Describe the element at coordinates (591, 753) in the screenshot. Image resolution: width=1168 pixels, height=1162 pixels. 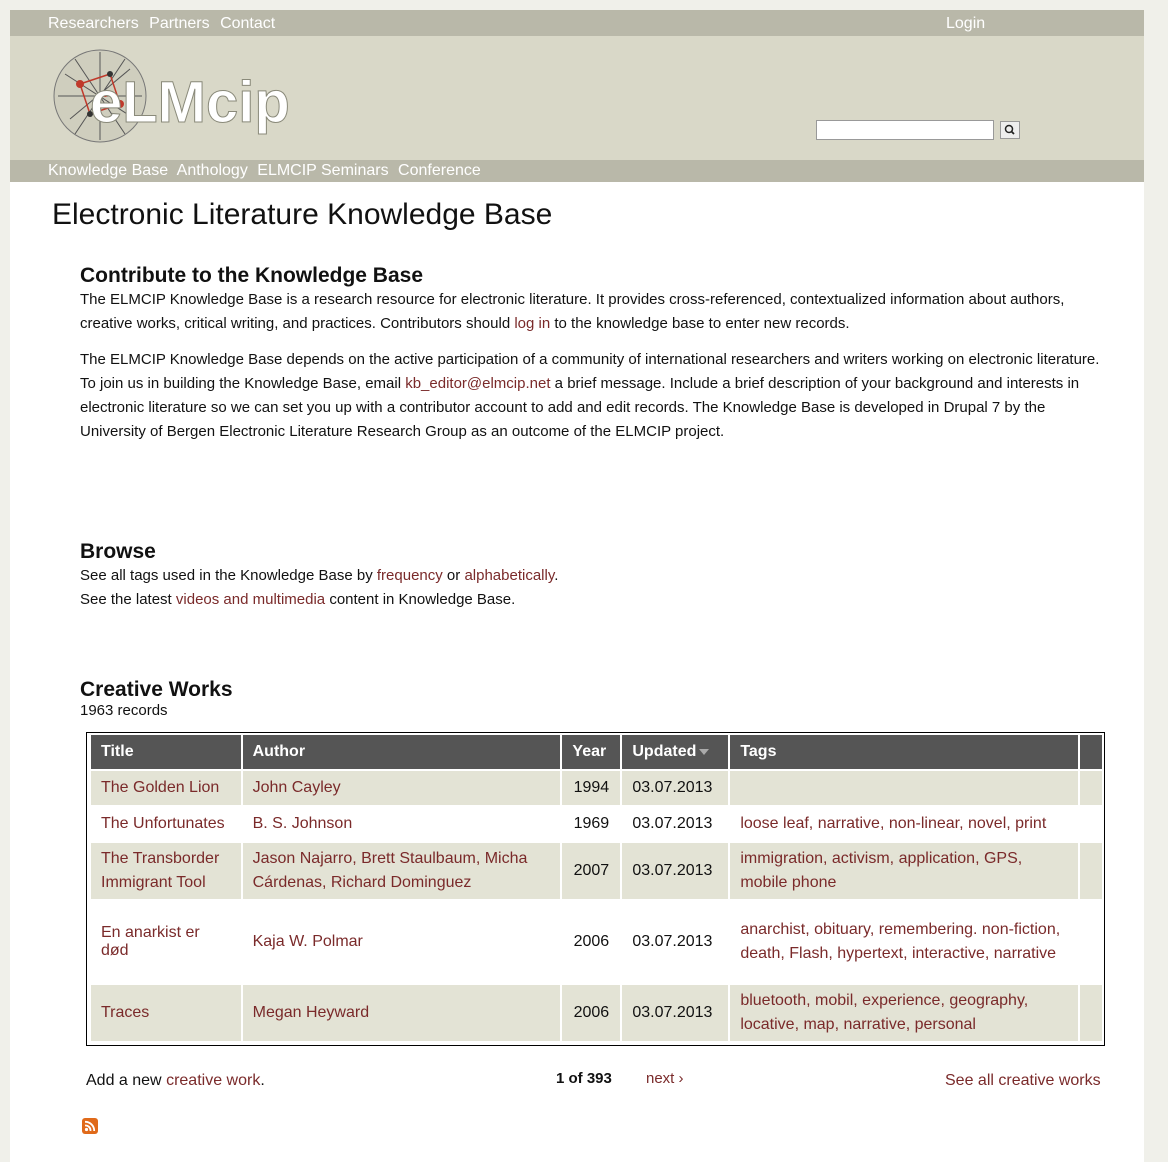
I see `column-year: Year` at that location.